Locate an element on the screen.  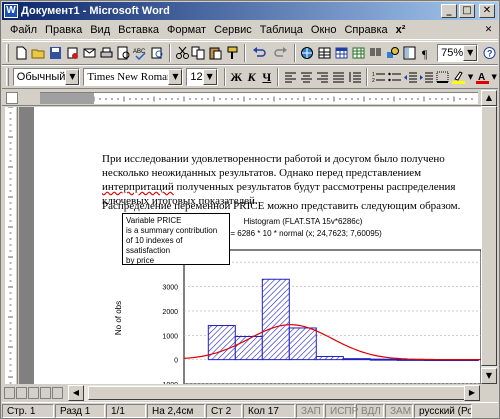
ruler-ticks is located at coordinates (283, 99).